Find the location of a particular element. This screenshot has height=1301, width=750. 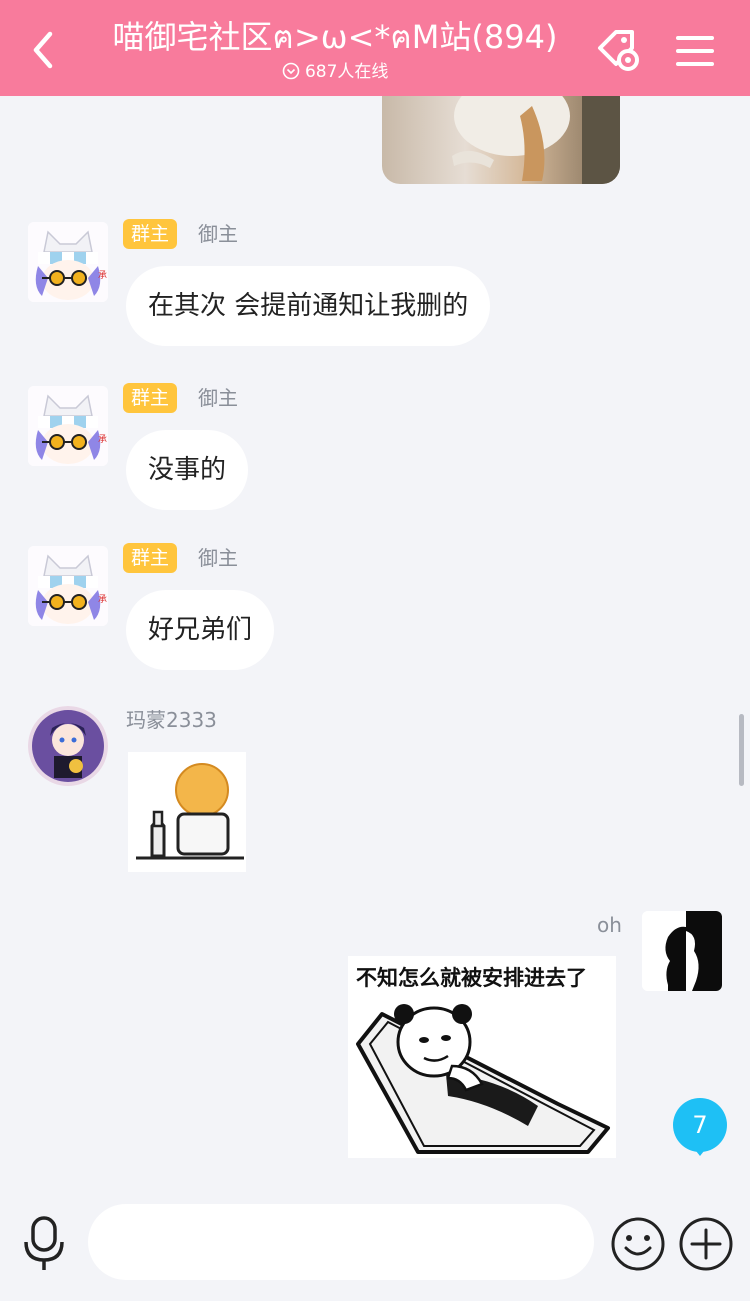

more-button is located at coordinates (706, 1244).